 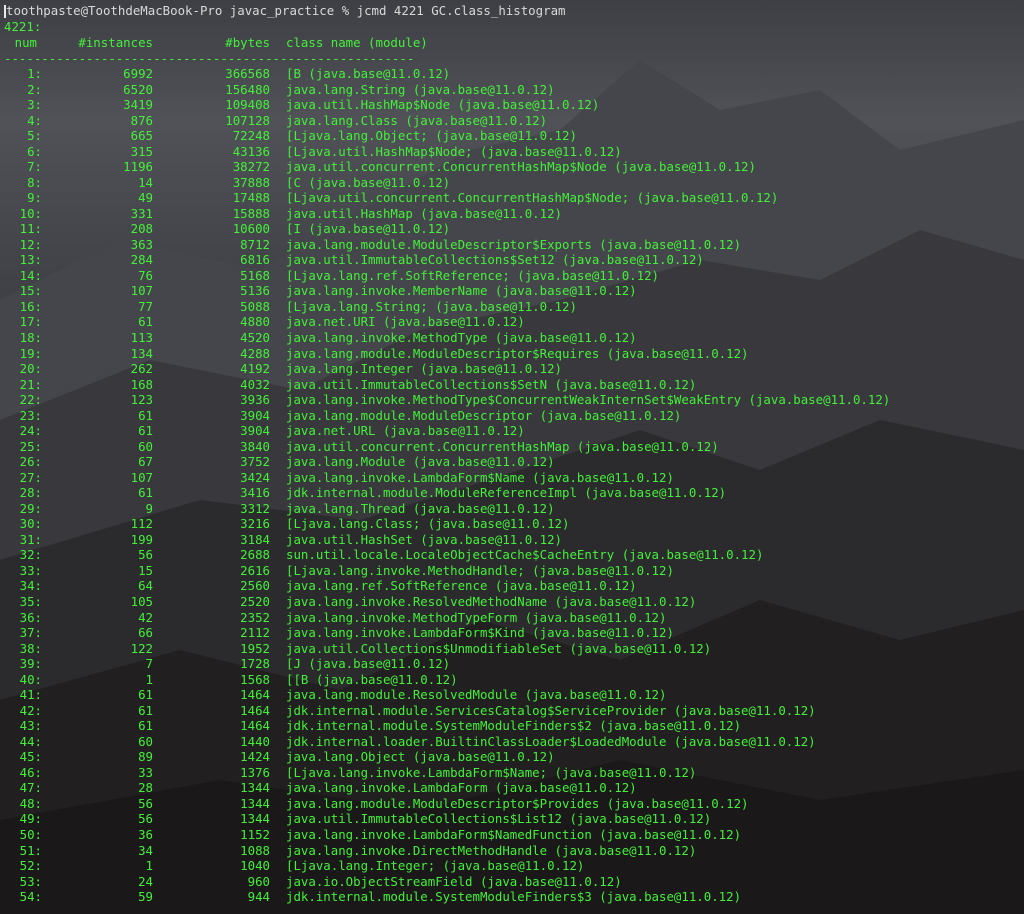 What do you see at coordinates (255, 384) in the screenshot?
I see `row-bytes: 4032` at bounding box center [255, 384].